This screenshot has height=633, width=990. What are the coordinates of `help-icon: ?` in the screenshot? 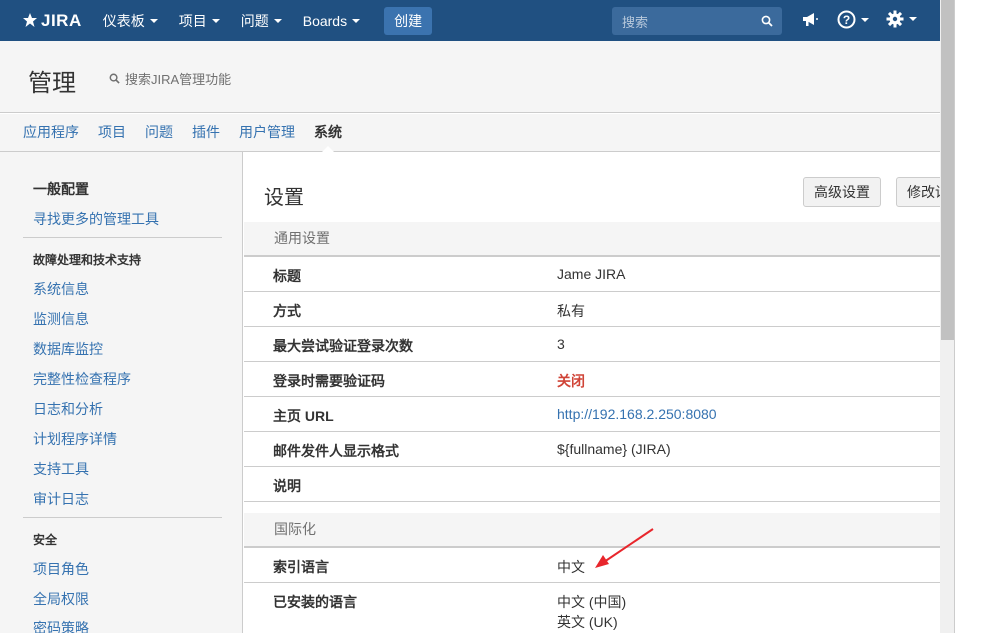 It's located at (846, 19).